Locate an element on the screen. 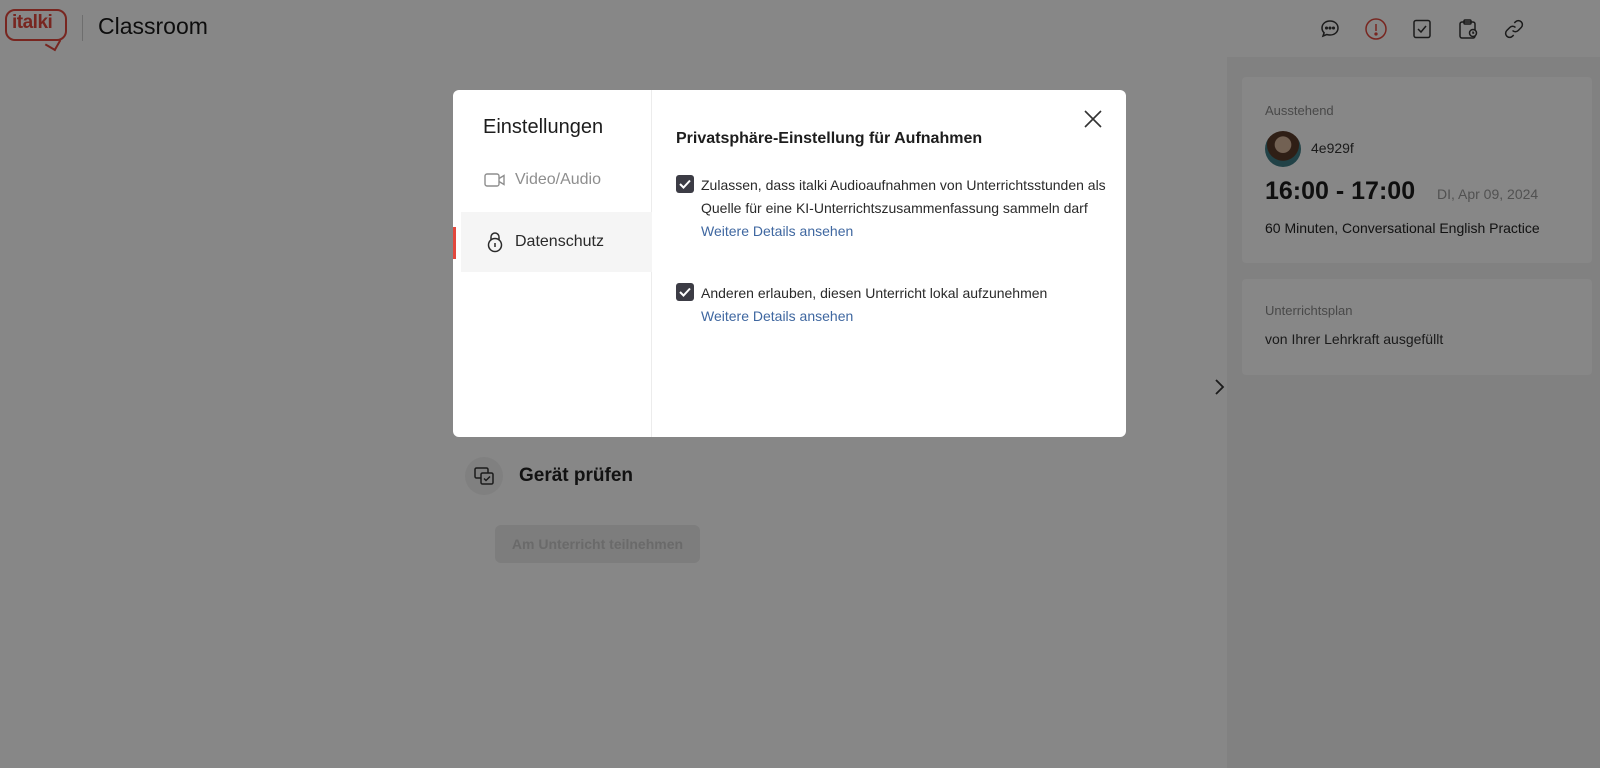  lock-icon is located at coordinates (495, 242).